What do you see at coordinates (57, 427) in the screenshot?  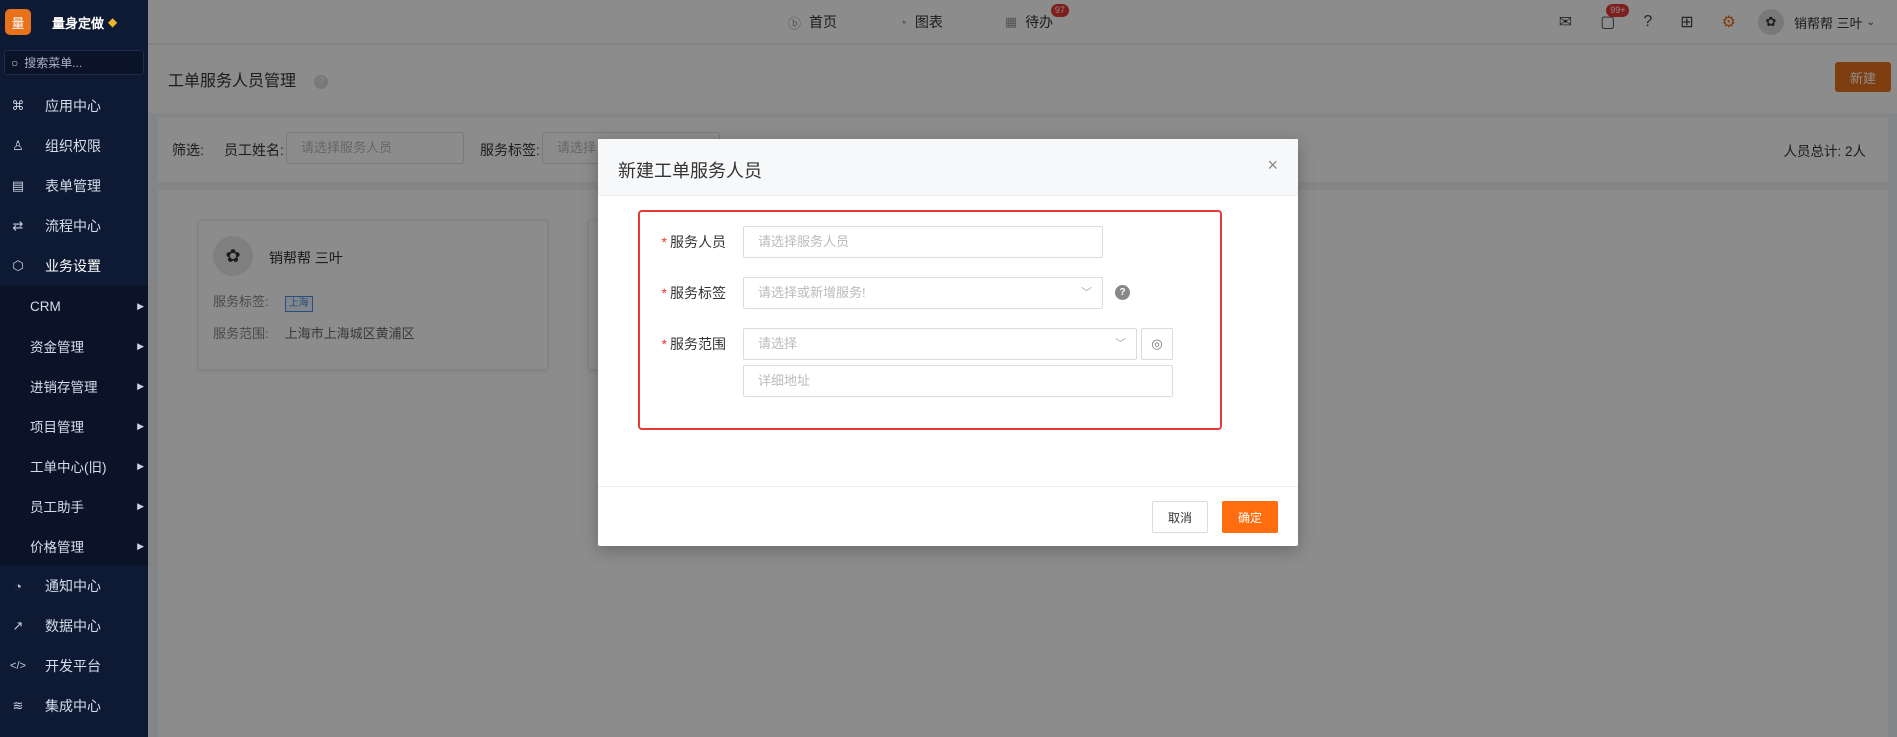 I see `sidebar-subitem-label: 项目管理` at bounding box center [57, 427].